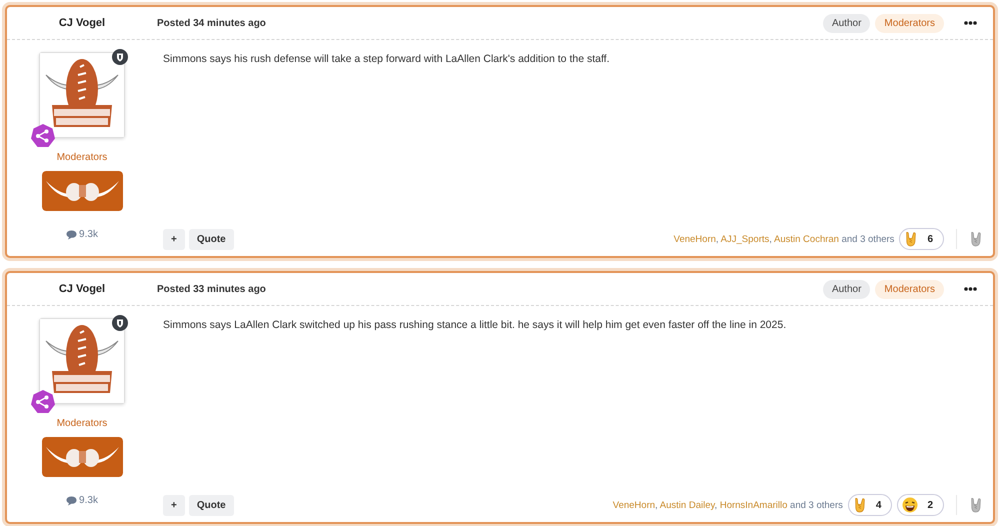  Describe the element at coordinates (784, 239) in the screenshot. I see `reactions-summary: VeneHorn, AJJ_Sports, Austin Cochran and 3 others` at that location.